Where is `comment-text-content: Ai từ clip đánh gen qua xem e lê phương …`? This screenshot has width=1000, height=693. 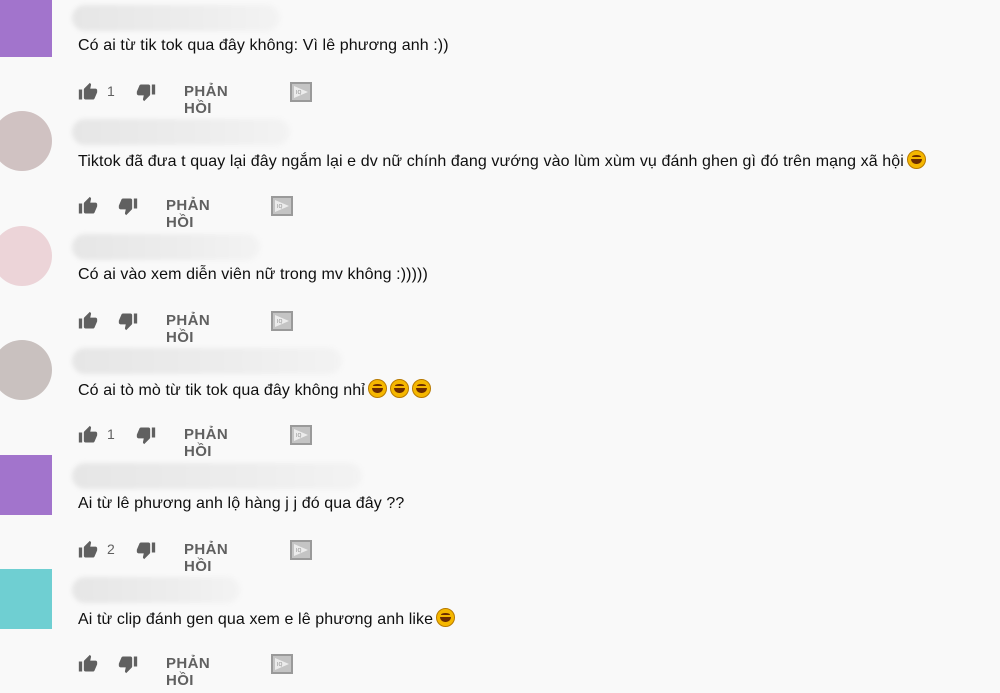
comment-text-content: Ai từ clip đánh gen qua xem e lê phương … is located at coordinates (256, 619).